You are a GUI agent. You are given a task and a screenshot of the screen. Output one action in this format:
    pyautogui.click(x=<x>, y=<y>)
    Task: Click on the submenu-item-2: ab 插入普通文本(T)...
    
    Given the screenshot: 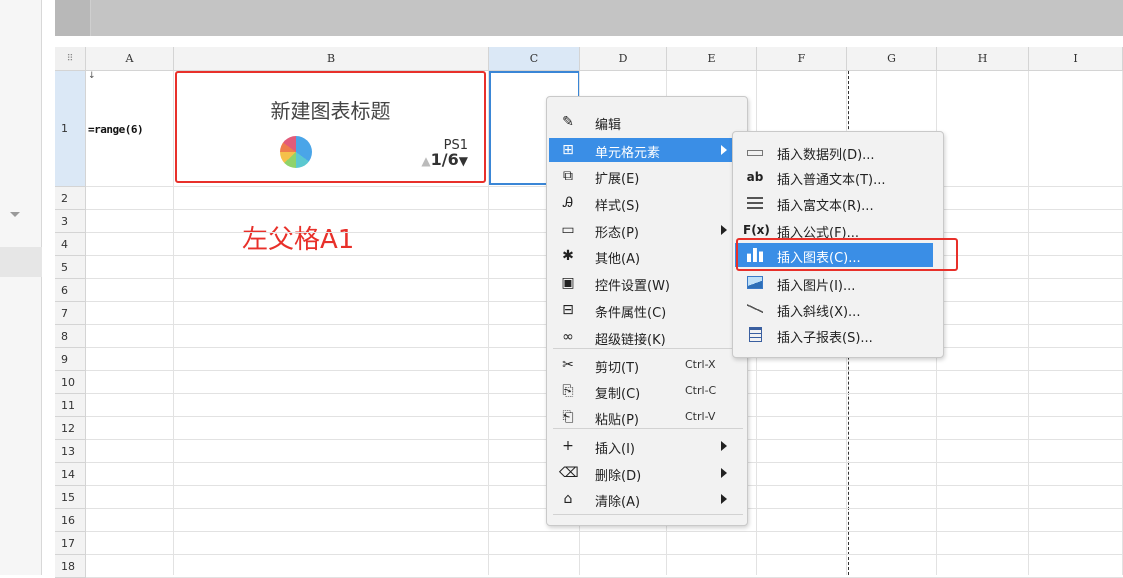 What is the action you would take?
    pyautogui.click(x=834, y=177)
    